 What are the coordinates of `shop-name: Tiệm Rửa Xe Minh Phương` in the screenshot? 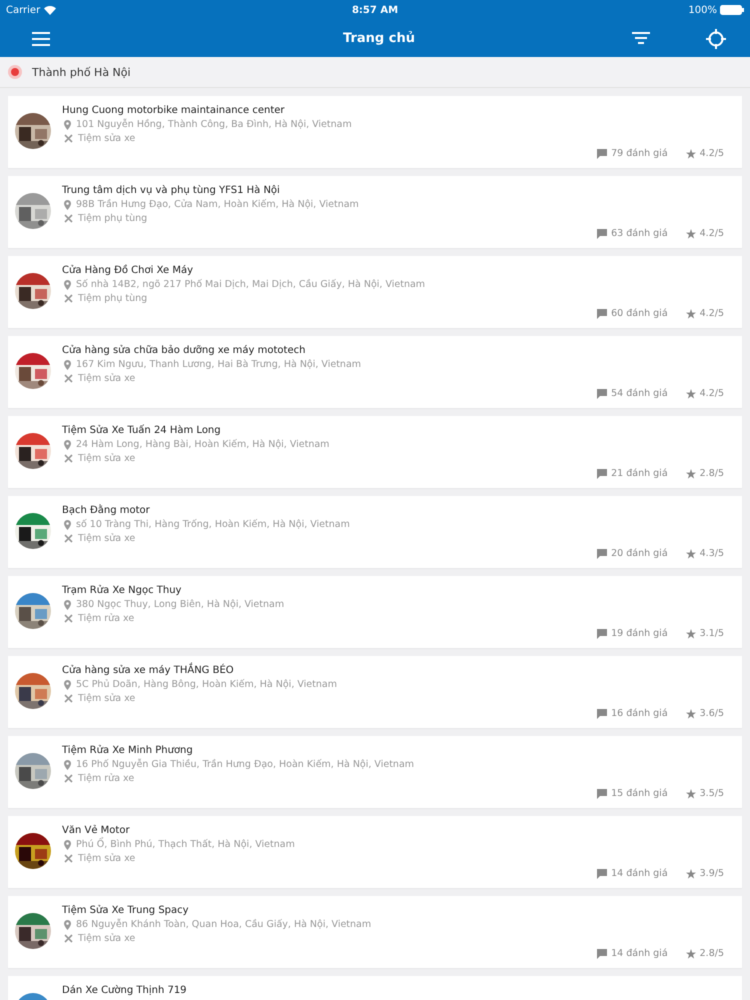 It's located at (128, 750).